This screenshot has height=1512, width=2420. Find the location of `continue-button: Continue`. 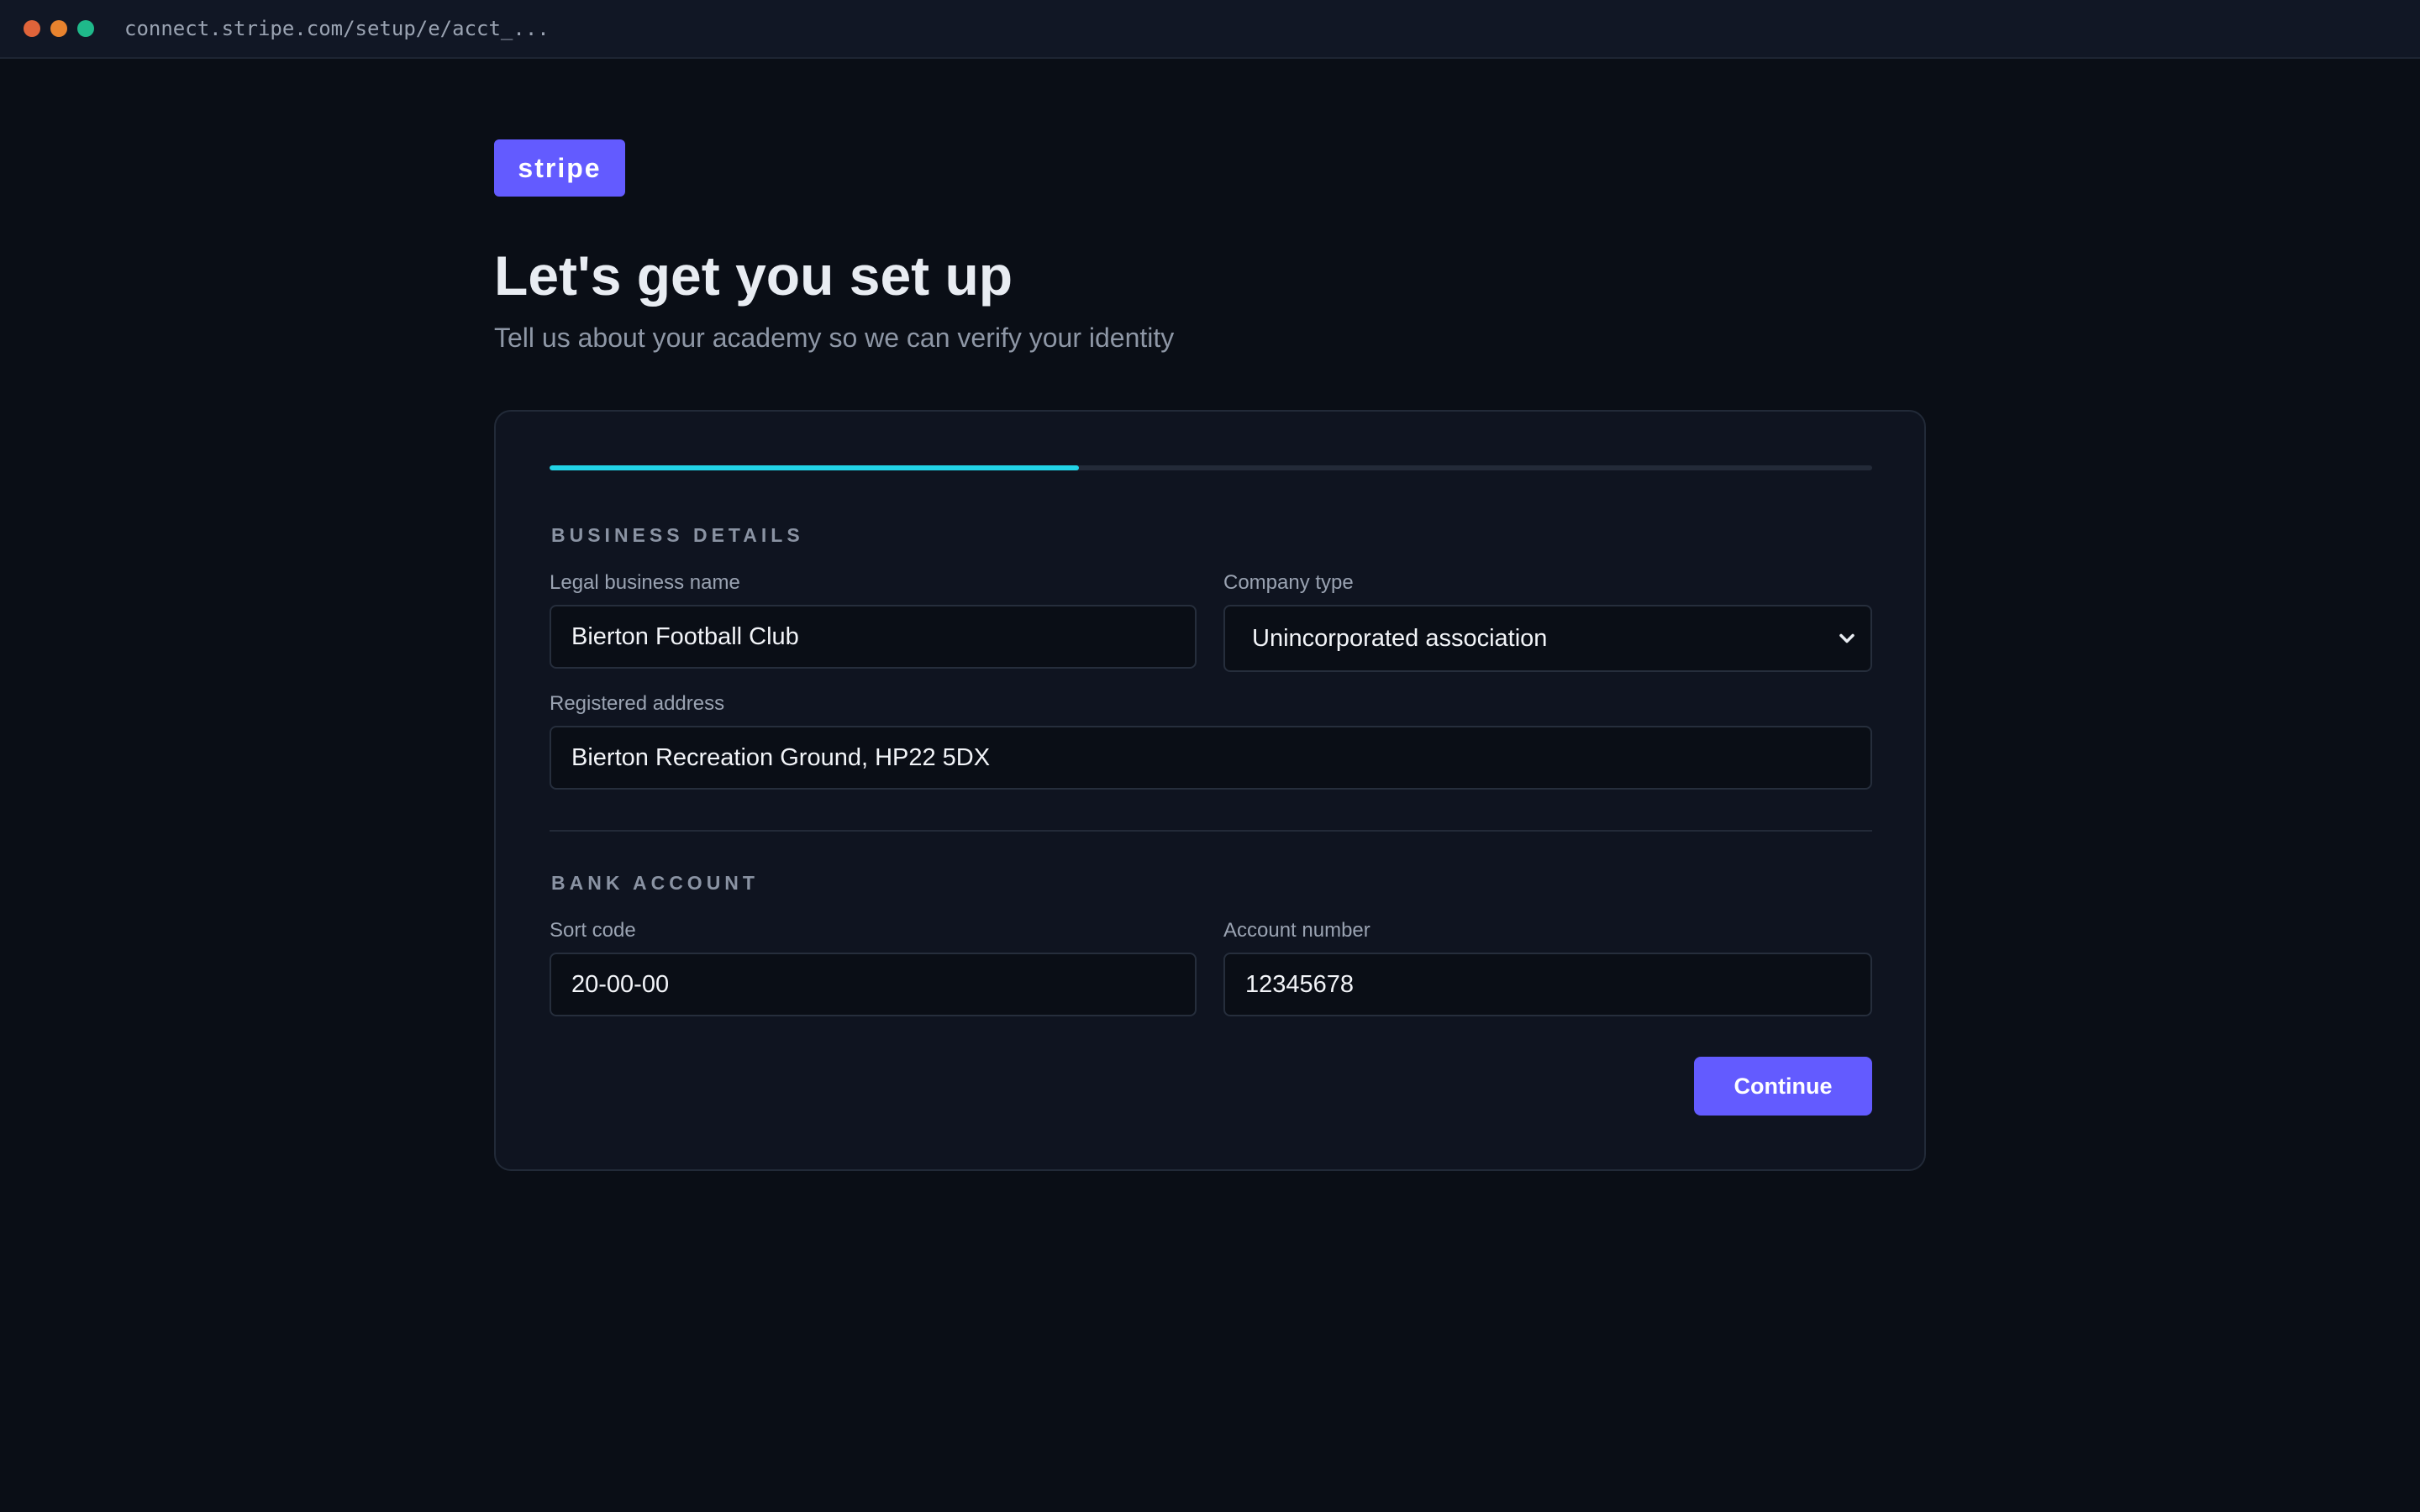

continue-button: Continue is located at coordinates (1783, 1086).